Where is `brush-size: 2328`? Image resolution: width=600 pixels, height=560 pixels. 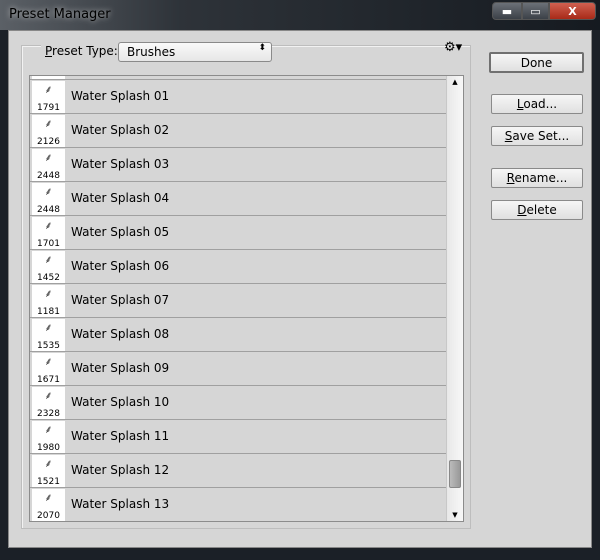 brush-size: 2328 is located at coordinates (48, 414).